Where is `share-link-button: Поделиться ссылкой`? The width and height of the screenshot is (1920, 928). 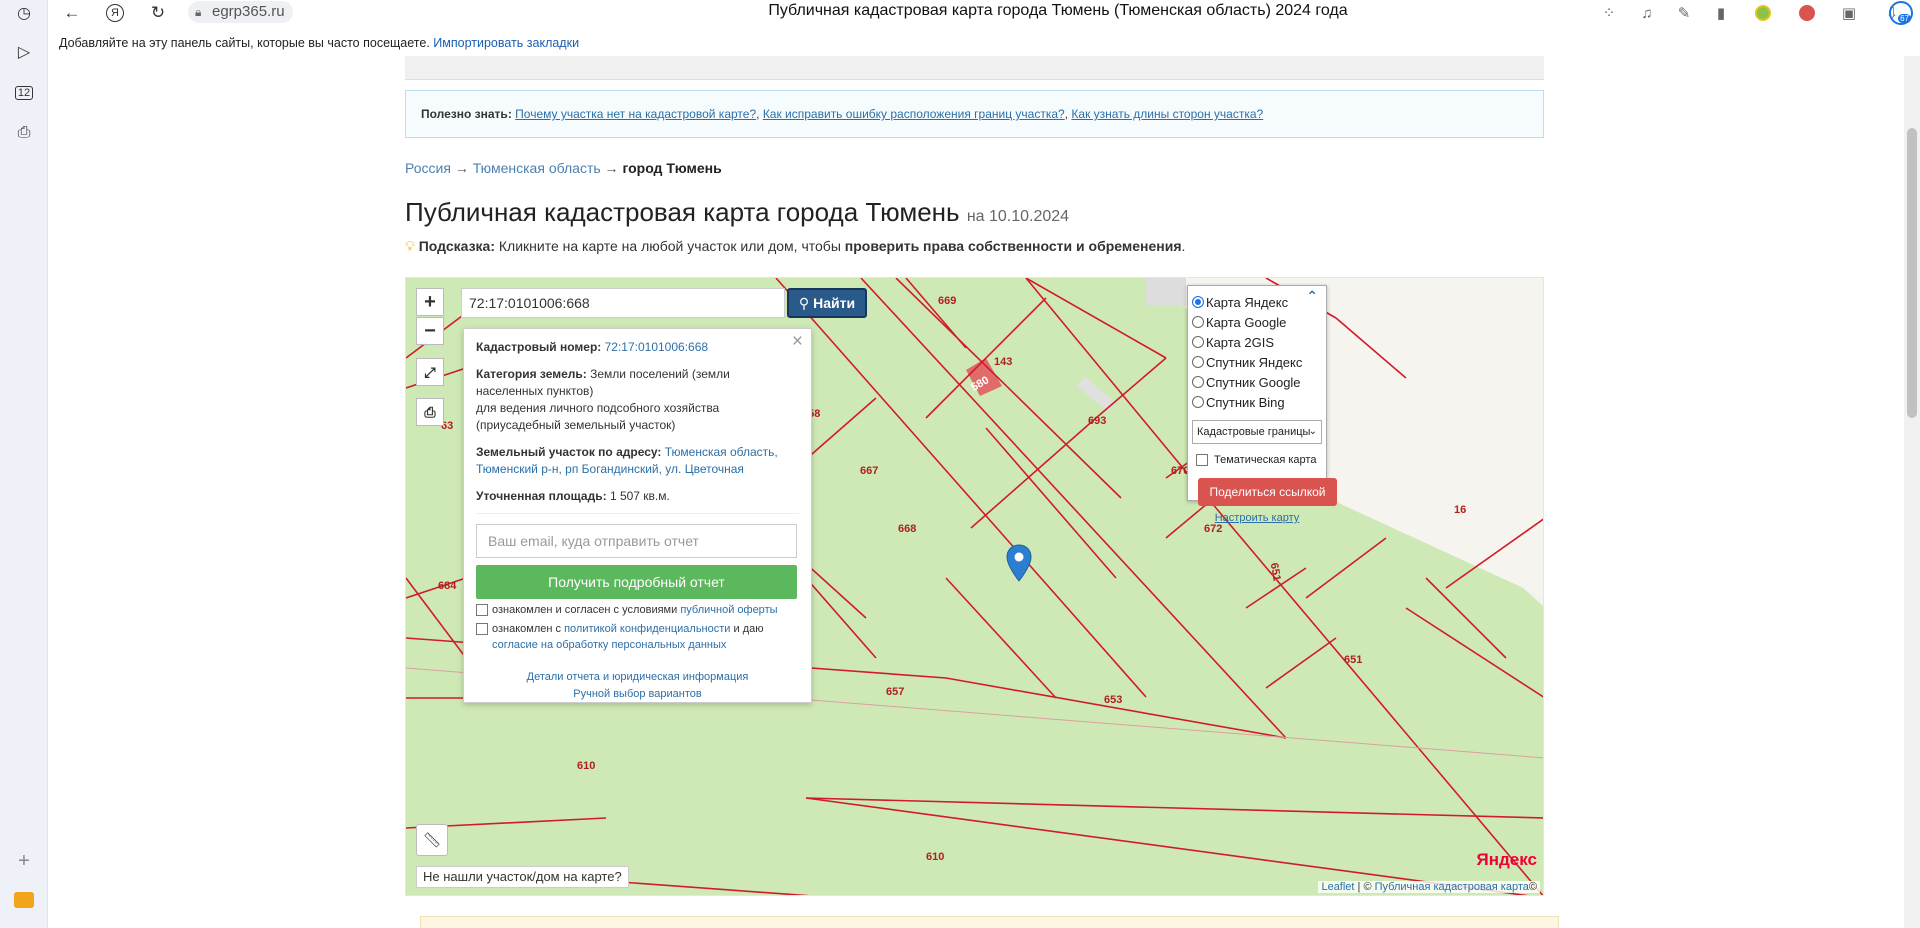 share-link-button: Поделиться ссылкой is located at coordinates (1267, 492).